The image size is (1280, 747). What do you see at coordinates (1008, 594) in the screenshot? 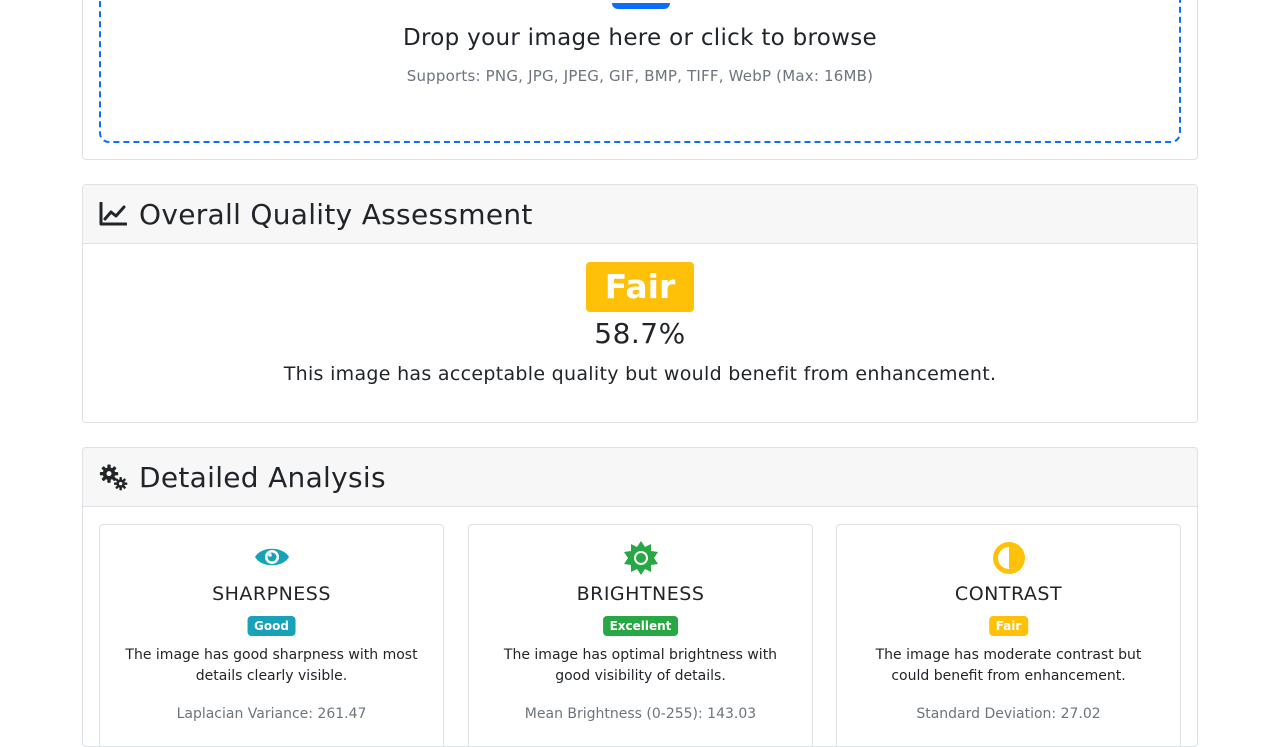
I see `contrast-title: CONTRAST` at bounding box center [1008, 594].